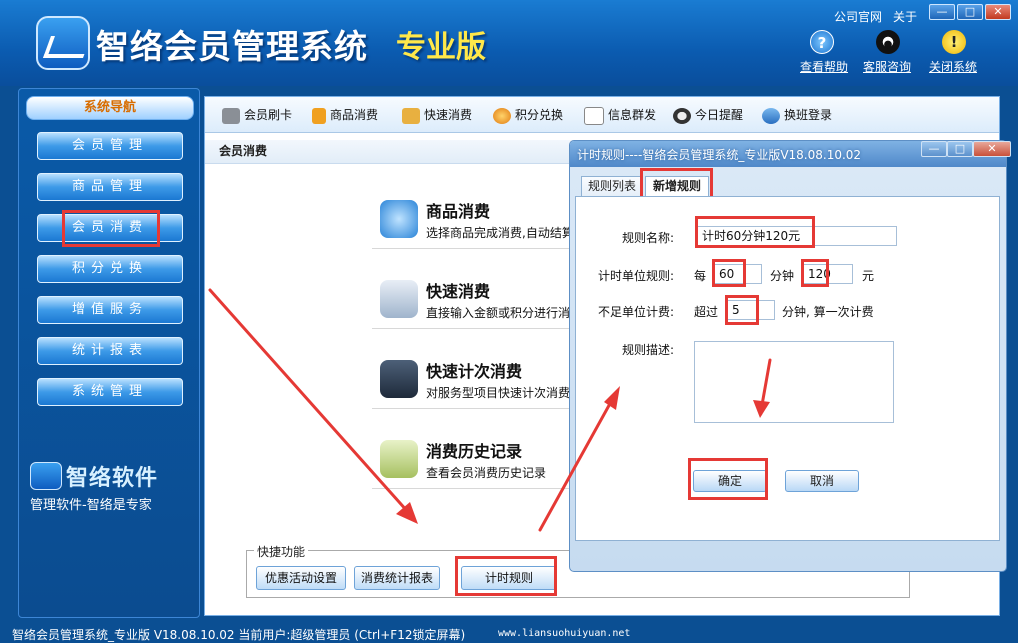 This screenshot has height=643, width=1018. I want to click on toolbar-quick-consume: 快速消费, so click(437, 115).